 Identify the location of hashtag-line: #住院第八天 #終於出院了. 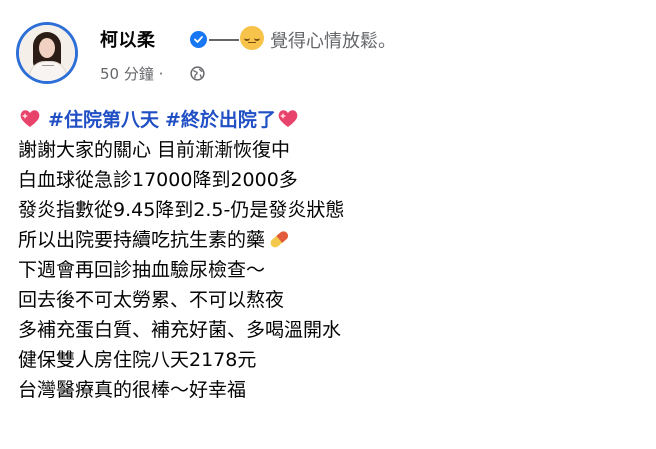
(181, 120).